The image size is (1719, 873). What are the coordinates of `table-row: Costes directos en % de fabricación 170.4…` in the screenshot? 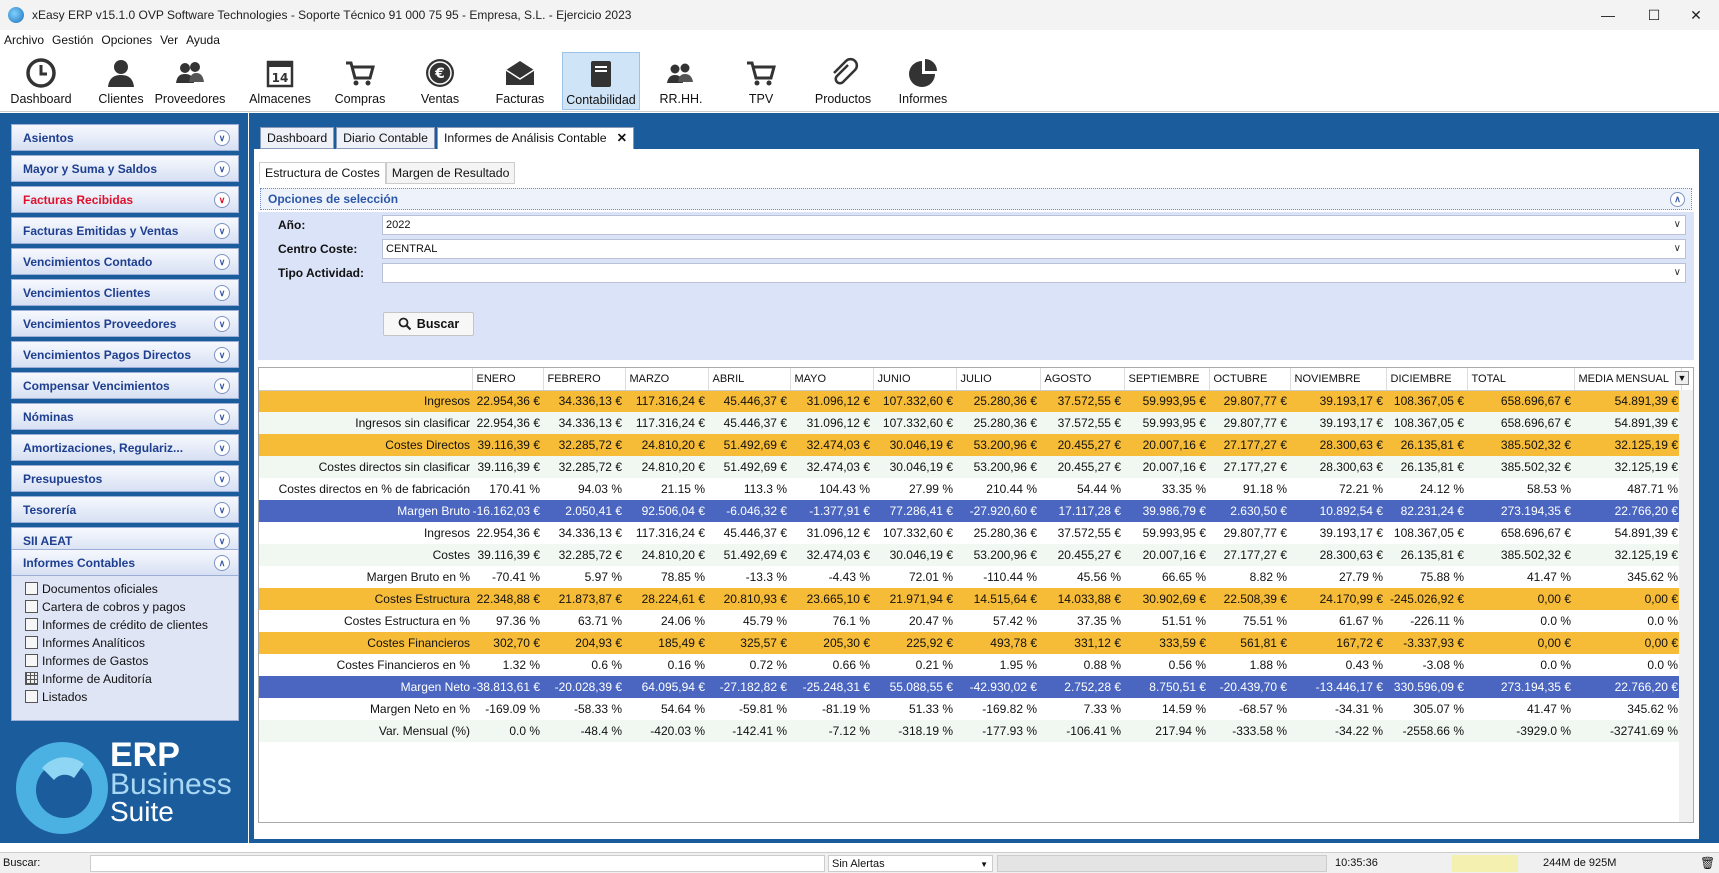 It's located at (970, 489).